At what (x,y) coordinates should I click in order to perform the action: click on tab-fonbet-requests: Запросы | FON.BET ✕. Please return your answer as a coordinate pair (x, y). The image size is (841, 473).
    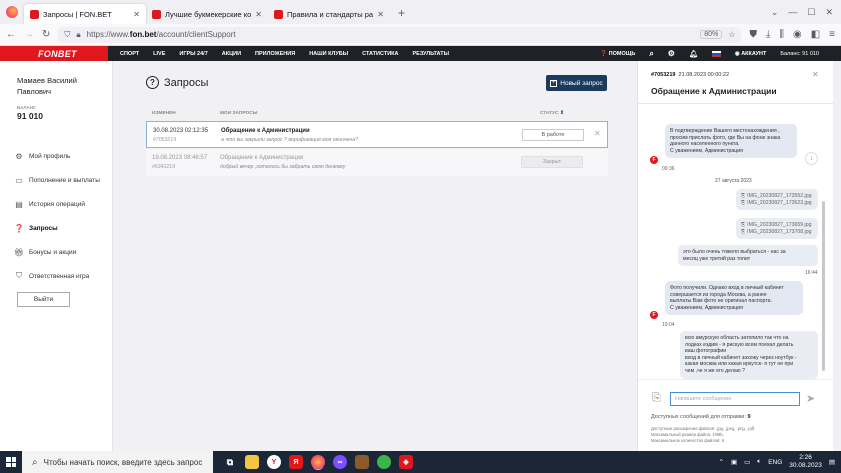
    Looking at the image, I should click on (85, 14).